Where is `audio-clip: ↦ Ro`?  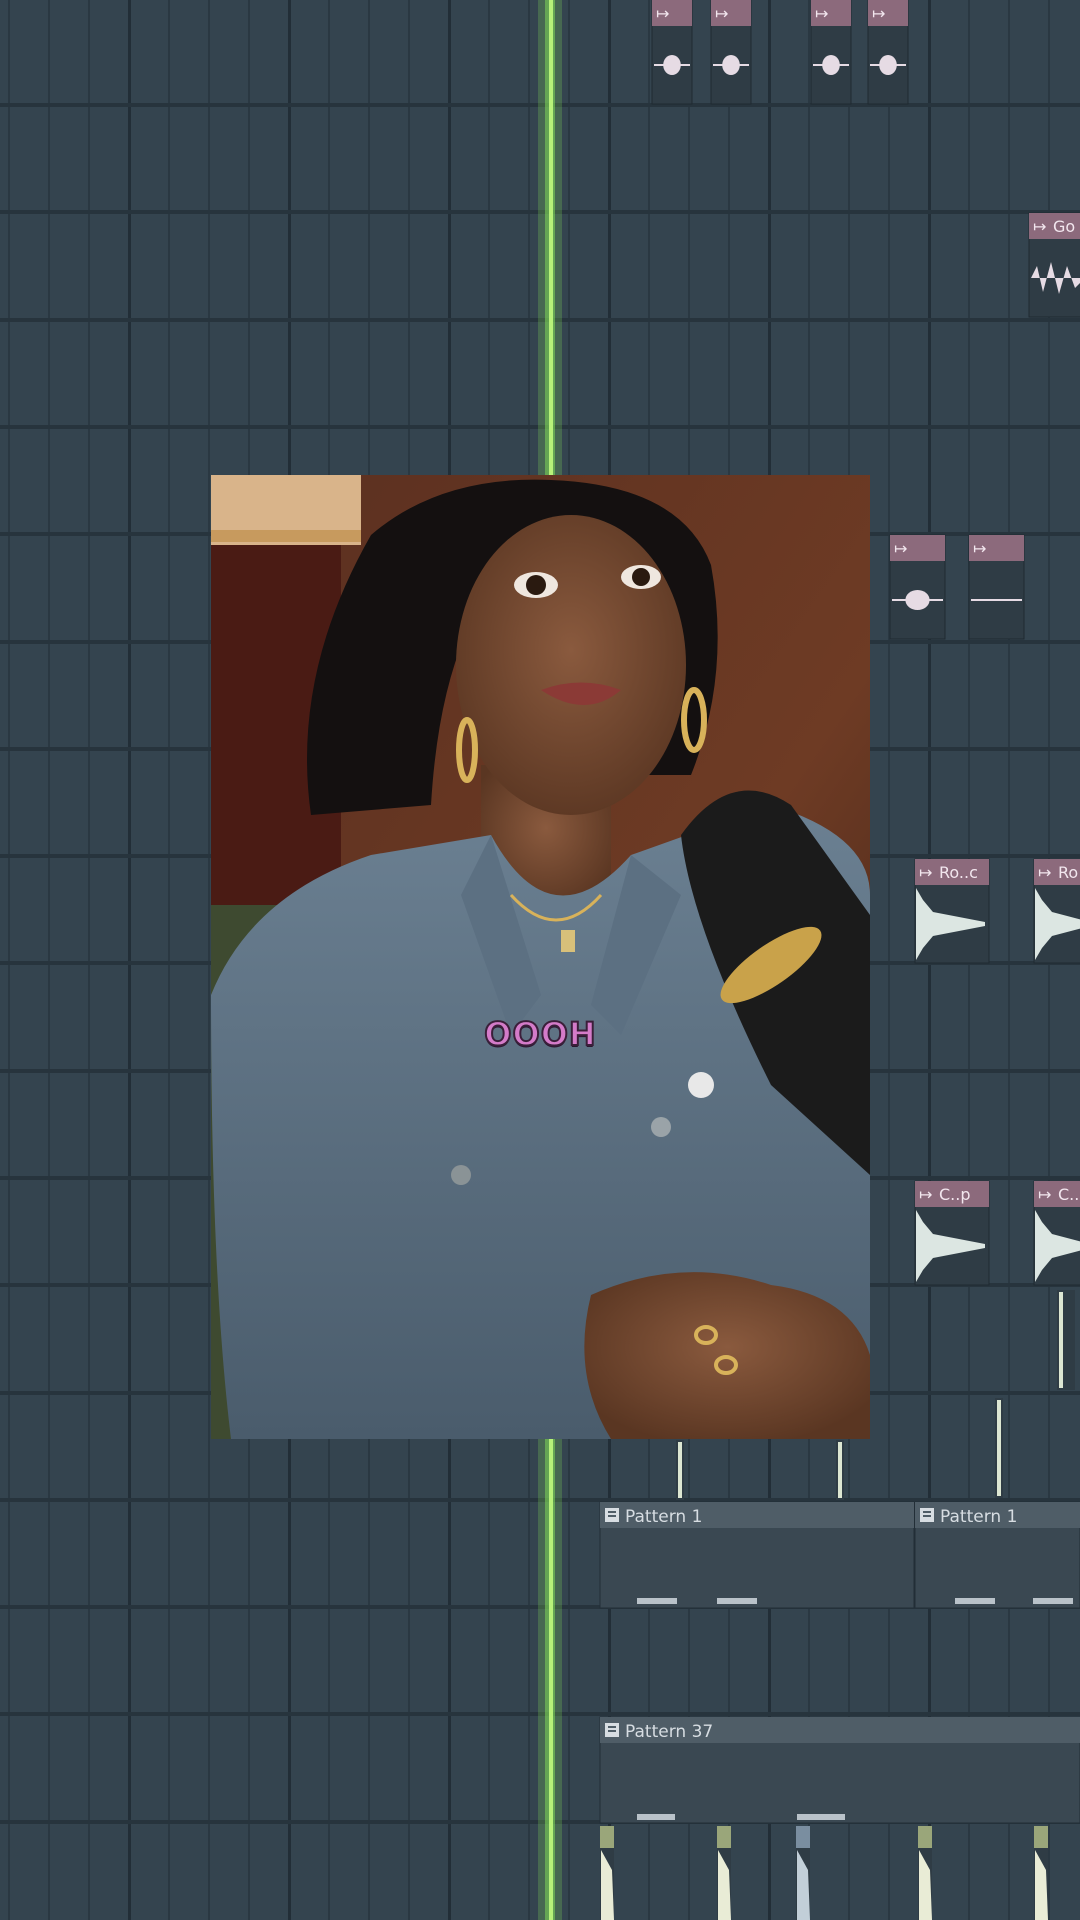
audio-clip: ↦ Ro is located at coordinates (1056, 911).